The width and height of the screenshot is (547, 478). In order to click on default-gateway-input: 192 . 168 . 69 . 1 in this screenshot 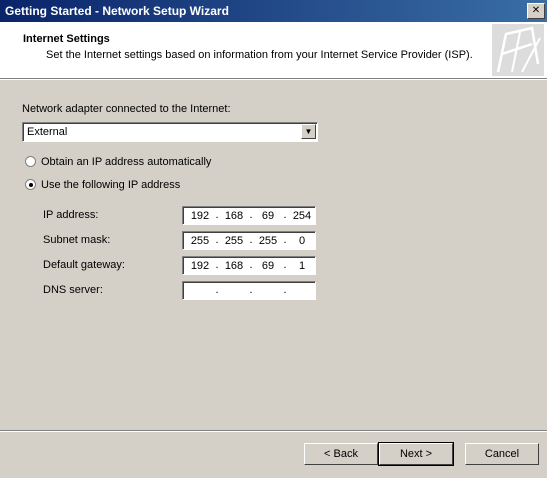, I will do `click(249, 265)`.